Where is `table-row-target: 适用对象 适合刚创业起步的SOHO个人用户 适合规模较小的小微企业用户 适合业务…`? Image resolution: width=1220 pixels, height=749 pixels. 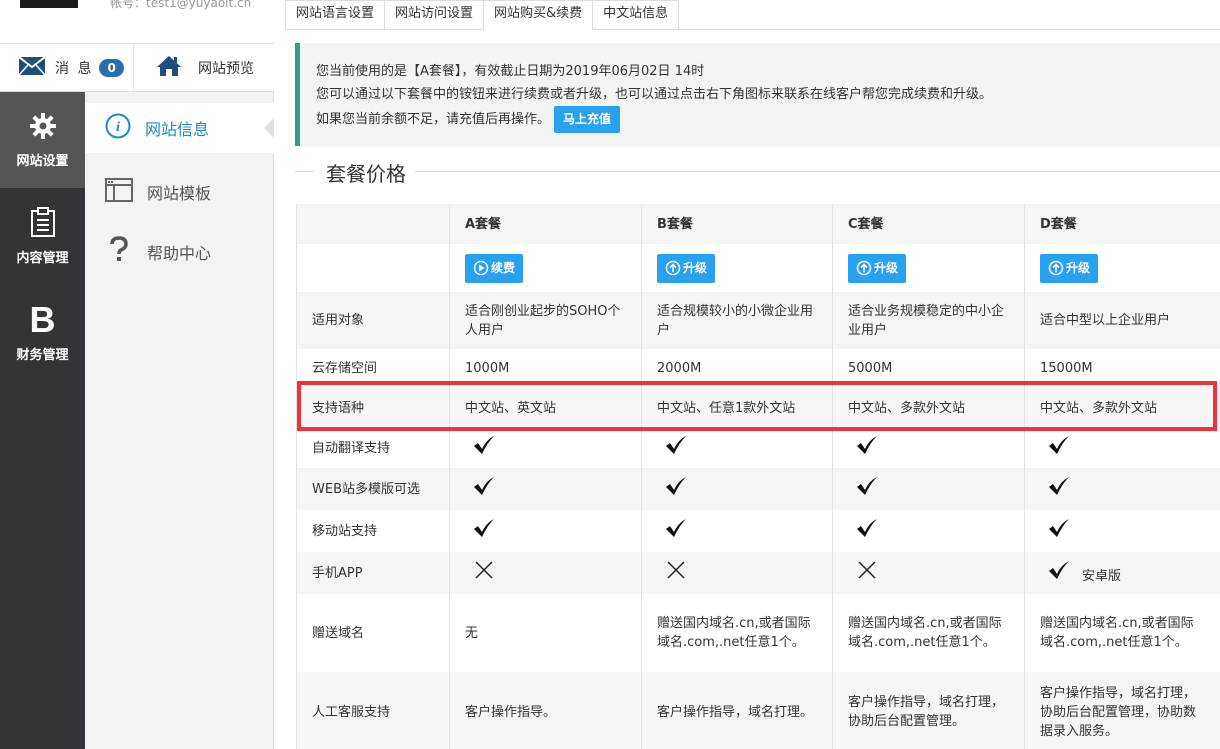 table-row-target: 适用对象 适合刚创业起步的SOHO个人用户 适合规模较小的小微企业用户 适合业务… is located at coordinates (758, 320).